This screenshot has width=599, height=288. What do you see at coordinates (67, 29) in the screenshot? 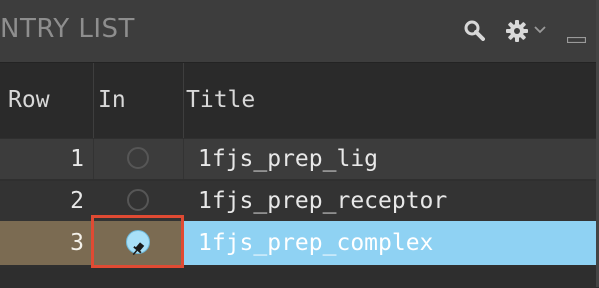
I see `panel-title: NTRY LIST` at bounding box center [67, 29].